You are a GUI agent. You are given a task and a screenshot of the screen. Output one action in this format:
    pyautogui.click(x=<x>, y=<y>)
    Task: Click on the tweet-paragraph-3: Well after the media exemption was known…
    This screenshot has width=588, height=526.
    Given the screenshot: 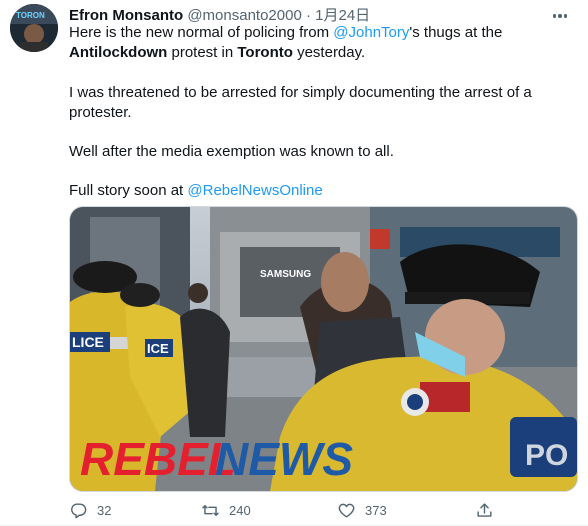 What is the action you would take?
    pyautogui.click(x=231, y=151)
    